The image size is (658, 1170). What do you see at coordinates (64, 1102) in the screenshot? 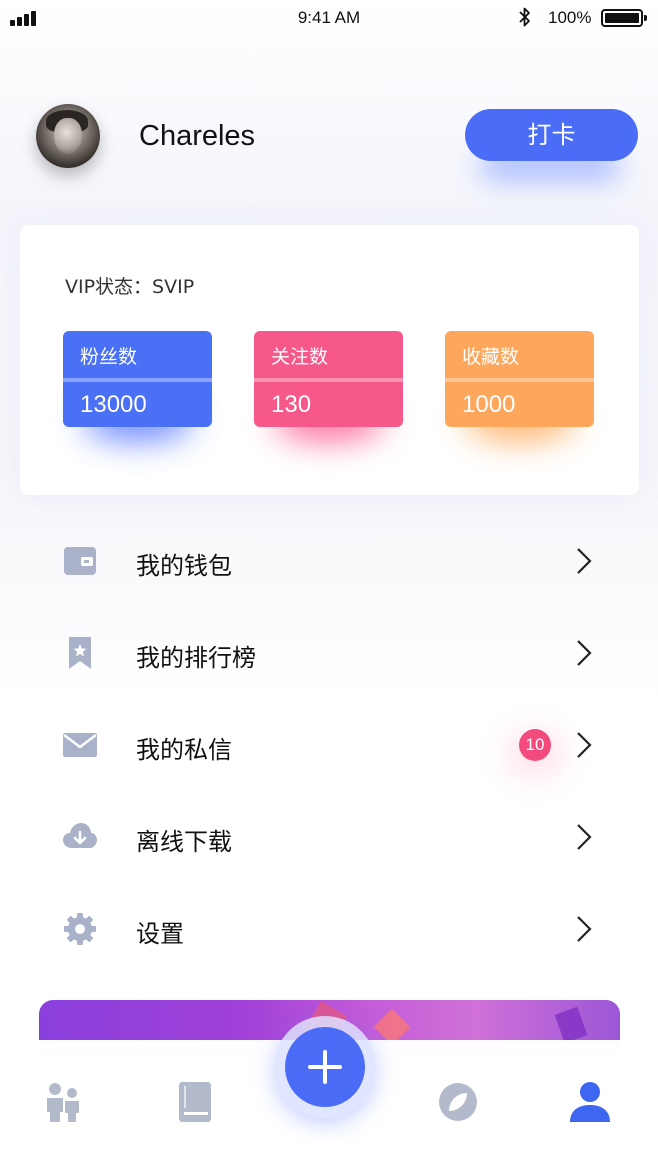
I see `people-icon` at bounding box center [64, 1102].